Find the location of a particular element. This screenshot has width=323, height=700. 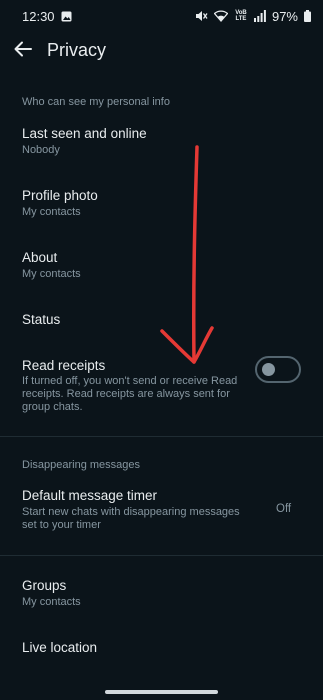

read-receipts-toggle is located at coordinates (278, 369).